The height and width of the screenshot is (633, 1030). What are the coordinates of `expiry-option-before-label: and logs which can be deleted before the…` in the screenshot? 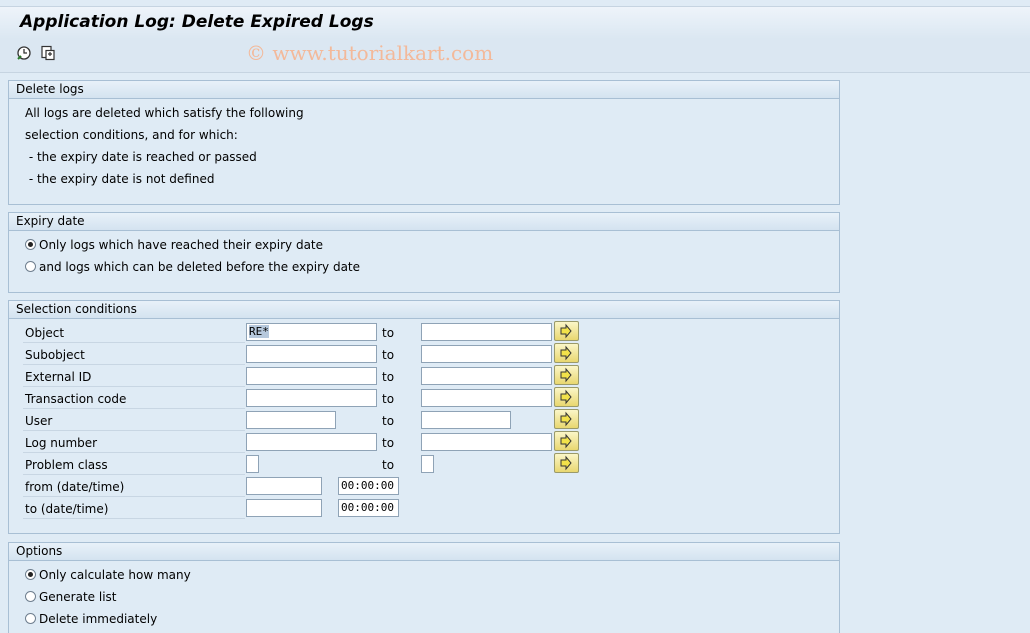 It's located at (199, 267).